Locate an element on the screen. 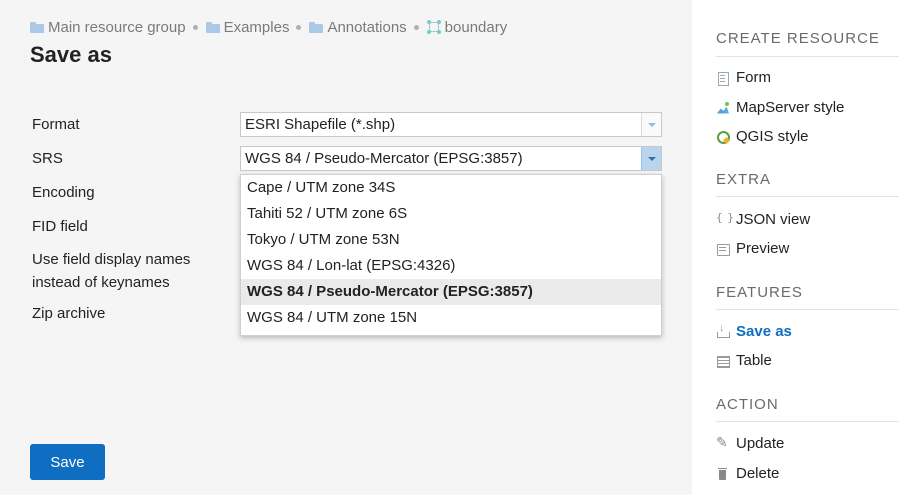 Image resolution: width=922 pixels, height=495 pixels. sidebar-item-label: Form is located at coordinates (753, 77).